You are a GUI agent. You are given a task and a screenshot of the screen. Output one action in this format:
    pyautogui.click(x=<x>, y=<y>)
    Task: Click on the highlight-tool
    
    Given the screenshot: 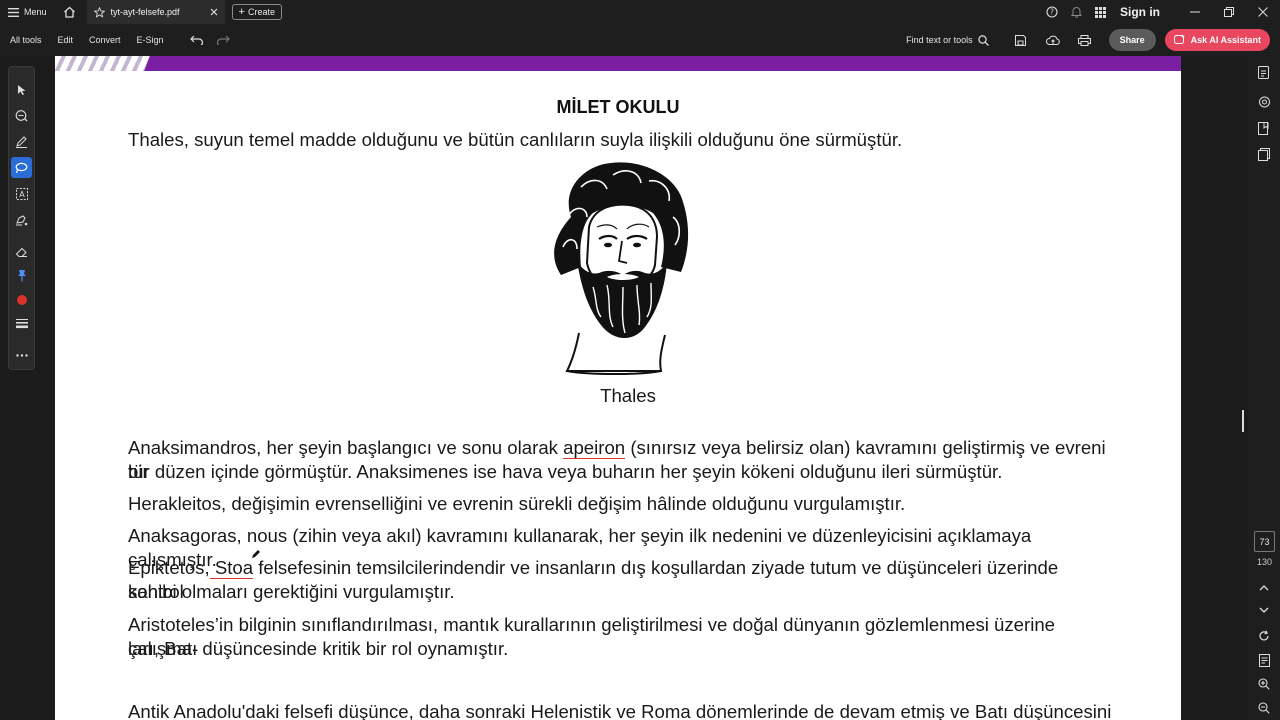 What is the action you would take?
    pyautogui.click(x=21, y=141)
    